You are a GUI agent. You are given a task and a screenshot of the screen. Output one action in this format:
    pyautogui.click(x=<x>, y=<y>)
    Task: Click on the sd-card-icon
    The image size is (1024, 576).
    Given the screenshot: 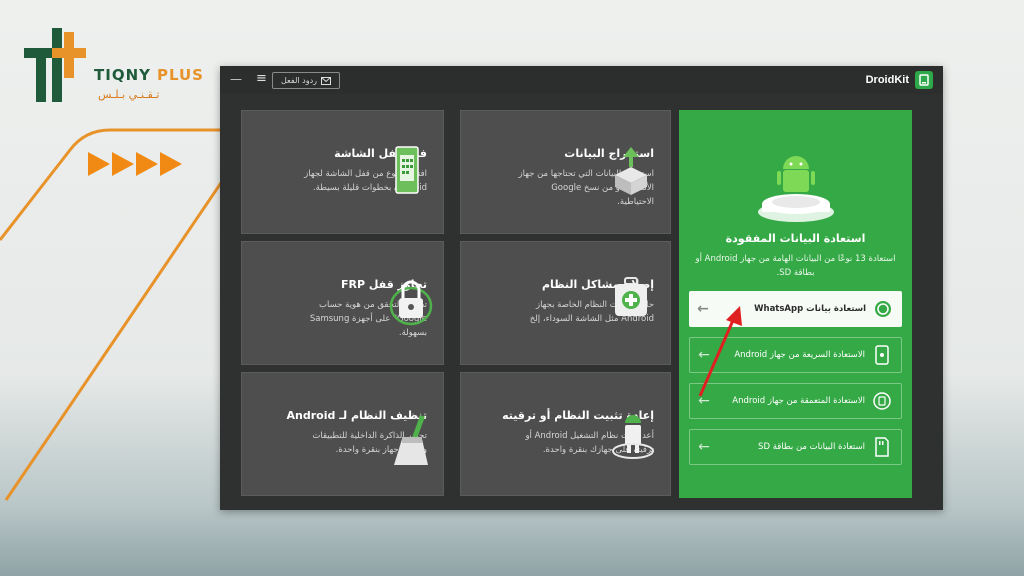 What is the action you would take?
    pyautogui.click(x=882, y=447)
    